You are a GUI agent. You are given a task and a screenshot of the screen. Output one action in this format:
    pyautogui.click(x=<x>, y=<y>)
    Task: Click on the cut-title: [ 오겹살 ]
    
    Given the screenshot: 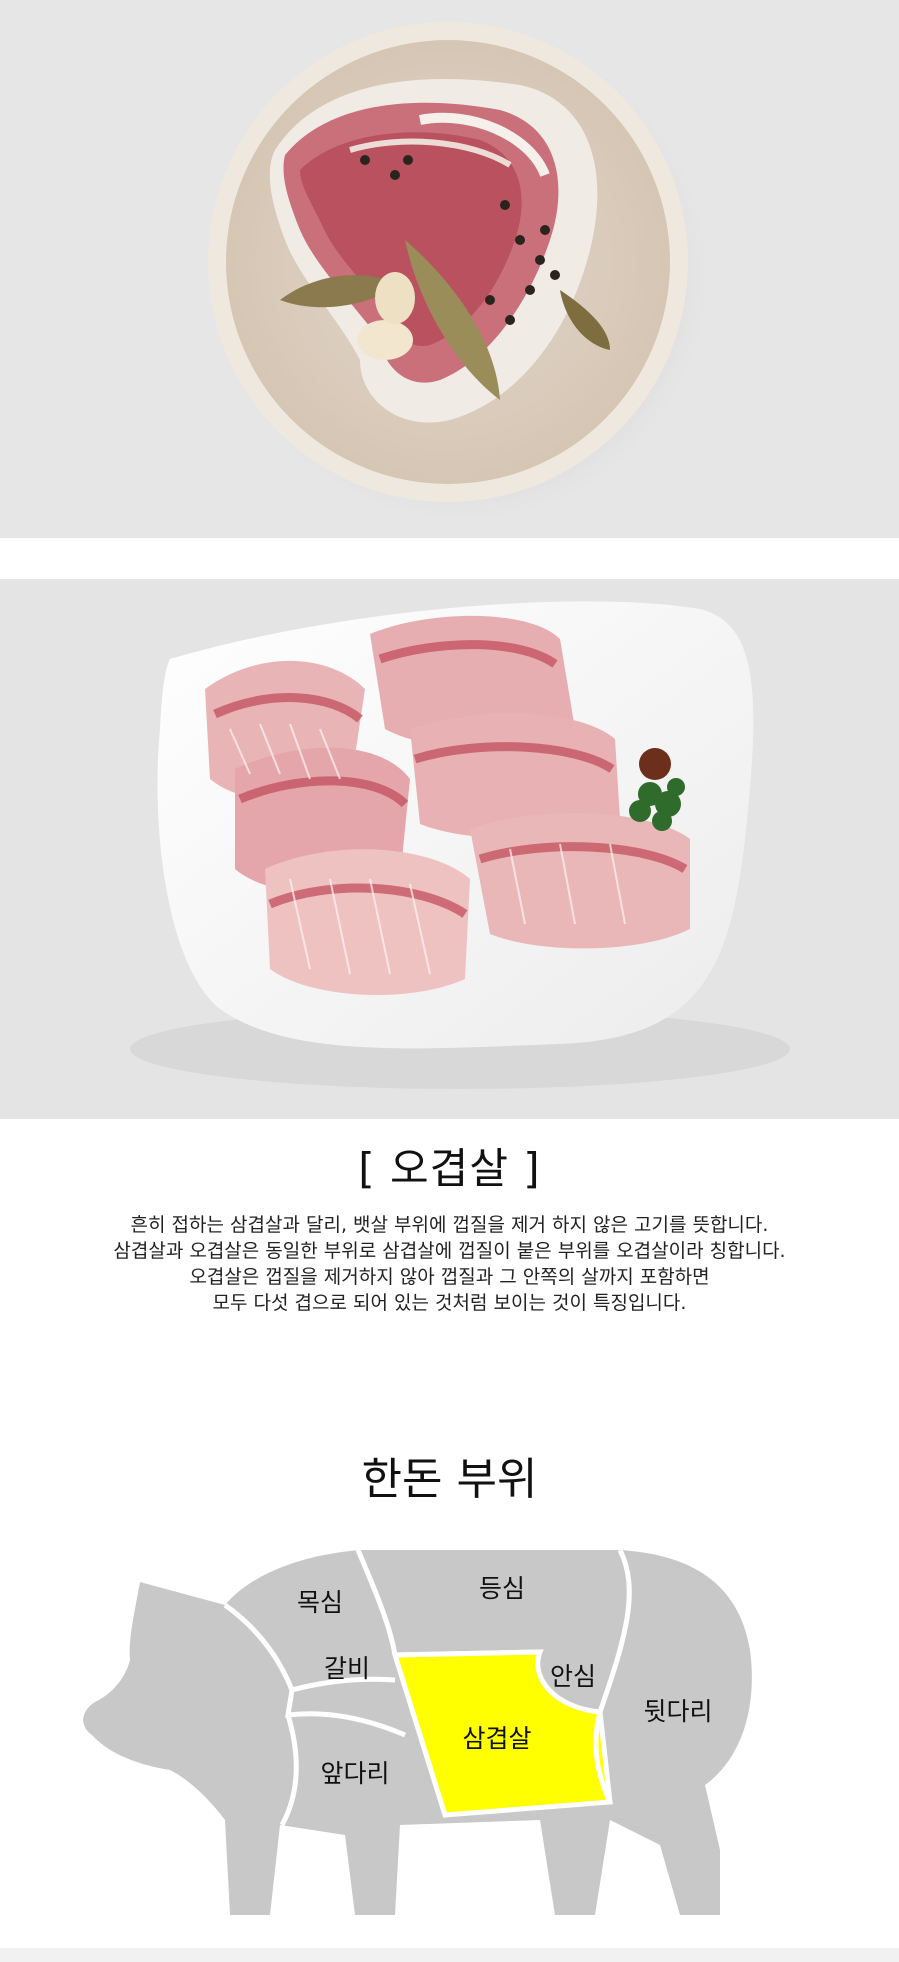 What is the action you would take?
    pyautogui.click(x=449, y=1168)
    